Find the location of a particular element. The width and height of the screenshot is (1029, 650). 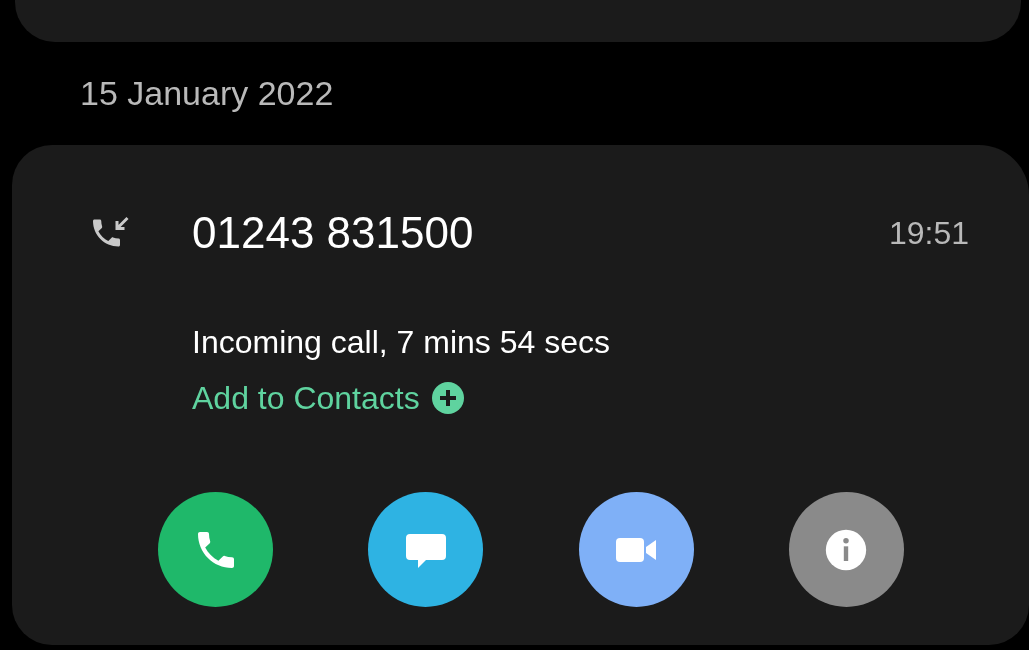

date-header: 15 January 2022 is located at coordinates (207, 93).